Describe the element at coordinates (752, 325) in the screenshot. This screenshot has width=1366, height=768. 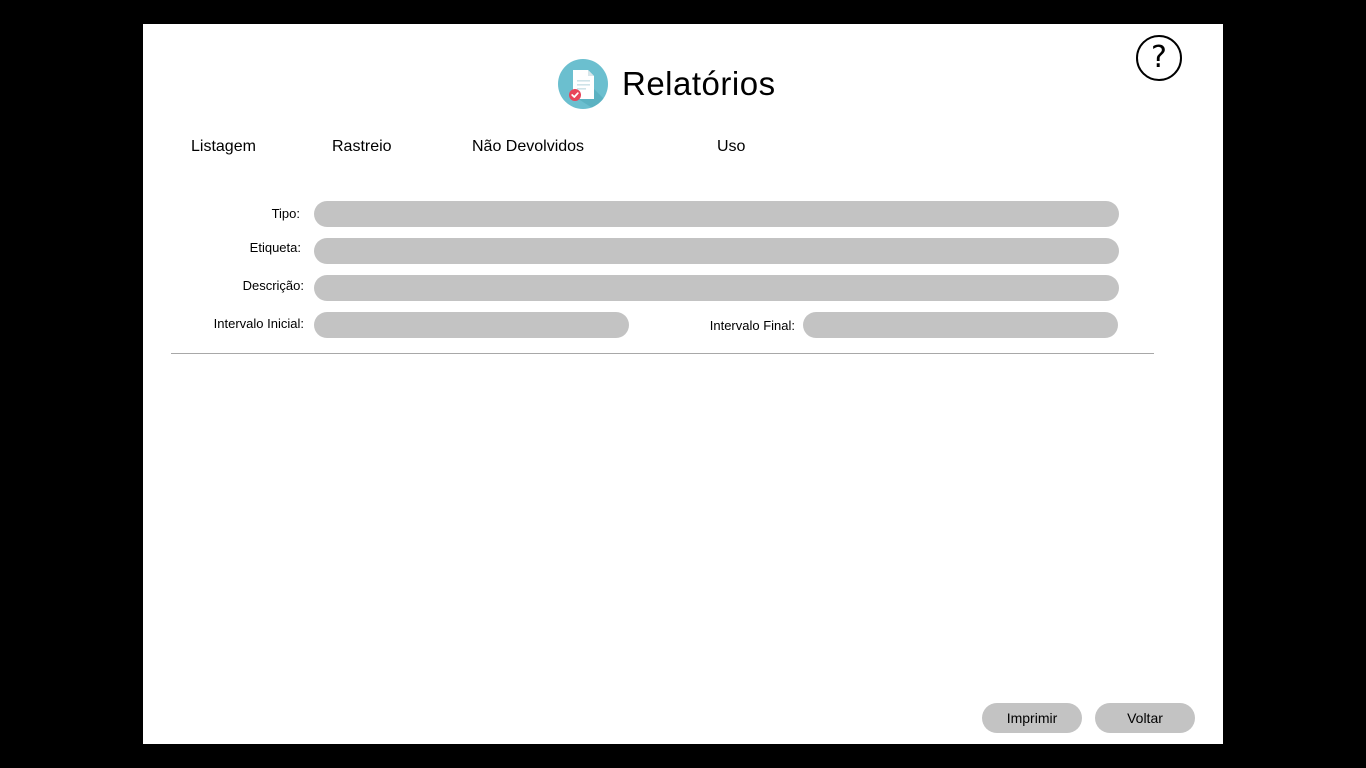
I see `intervalo-final-label: Intervalo Final:` at that location.